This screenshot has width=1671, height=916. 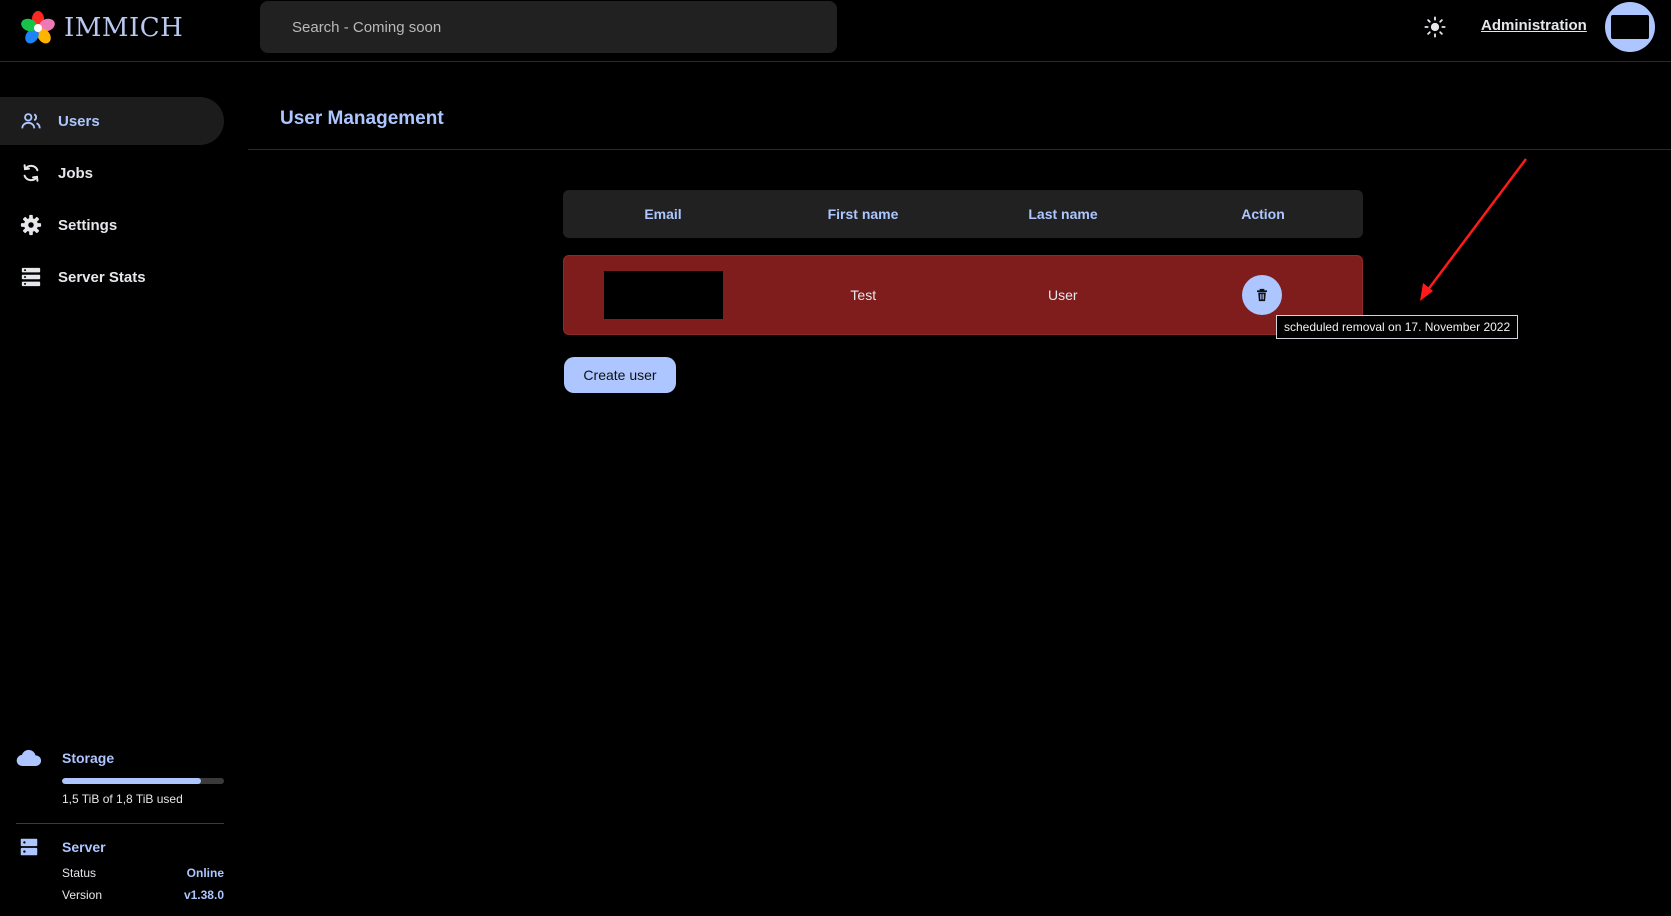 What do you see at coordinates (112, 121) in the screenshot?
I see `sidebar-item-users: Users` at bounding box center [112, 121].